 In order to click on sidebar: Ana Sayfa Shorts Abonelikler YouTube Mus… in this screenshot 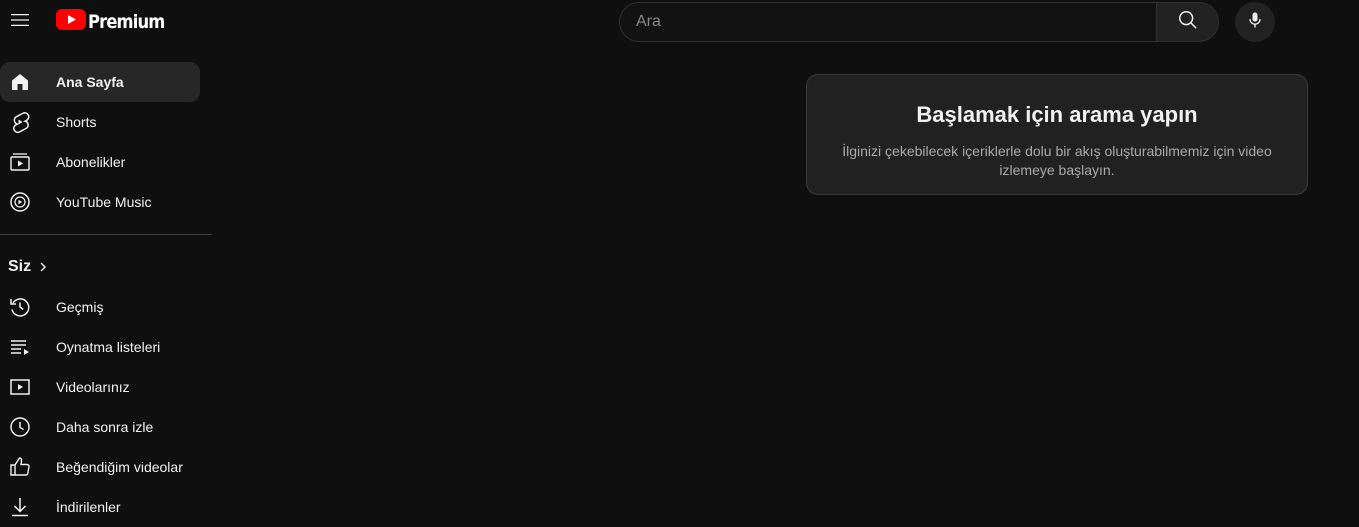, I will do `click(106, 294)`.